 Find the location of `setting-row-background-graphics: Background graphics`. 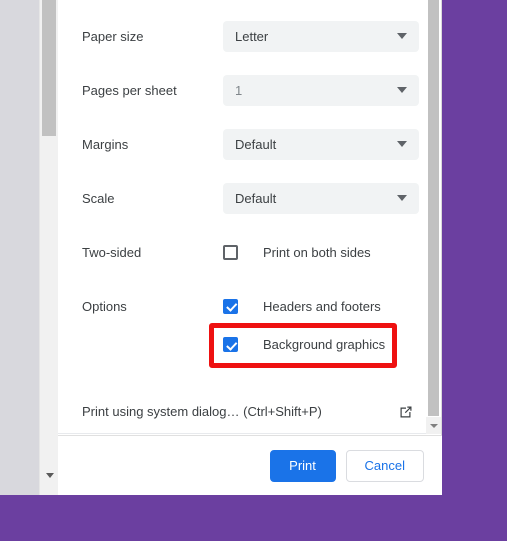

setting-row-background-graphics: Background graphics is located at coordinates (242, 345).